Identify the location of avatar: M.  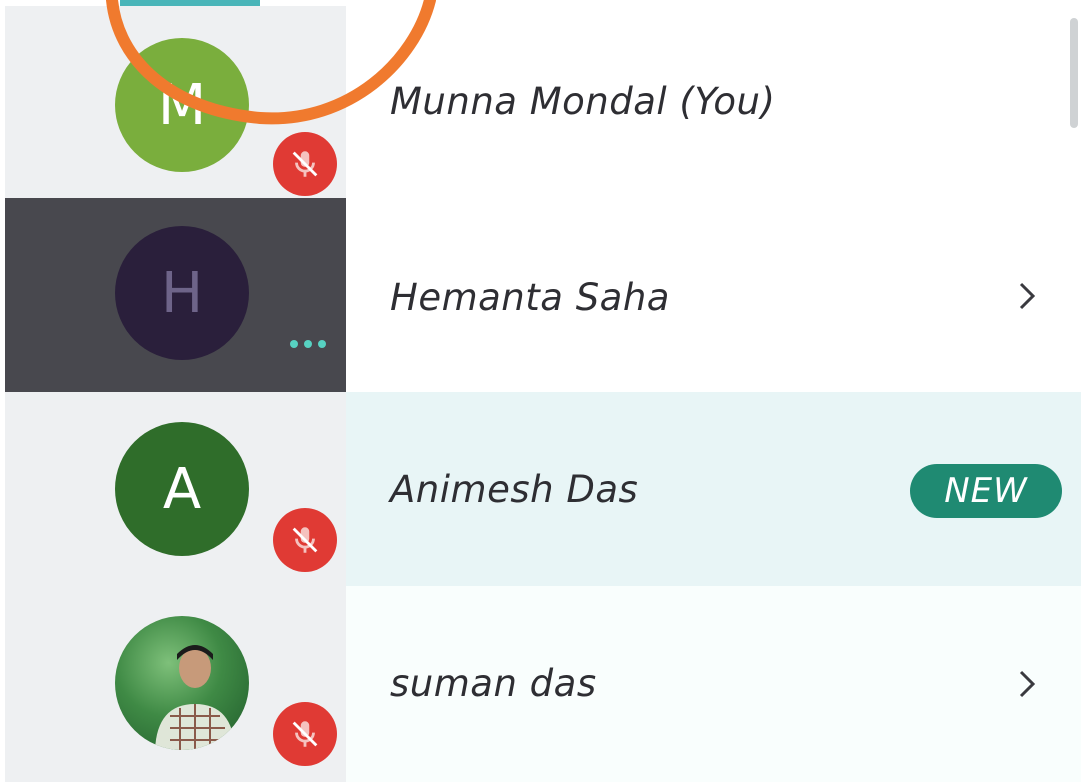
(182, 105).